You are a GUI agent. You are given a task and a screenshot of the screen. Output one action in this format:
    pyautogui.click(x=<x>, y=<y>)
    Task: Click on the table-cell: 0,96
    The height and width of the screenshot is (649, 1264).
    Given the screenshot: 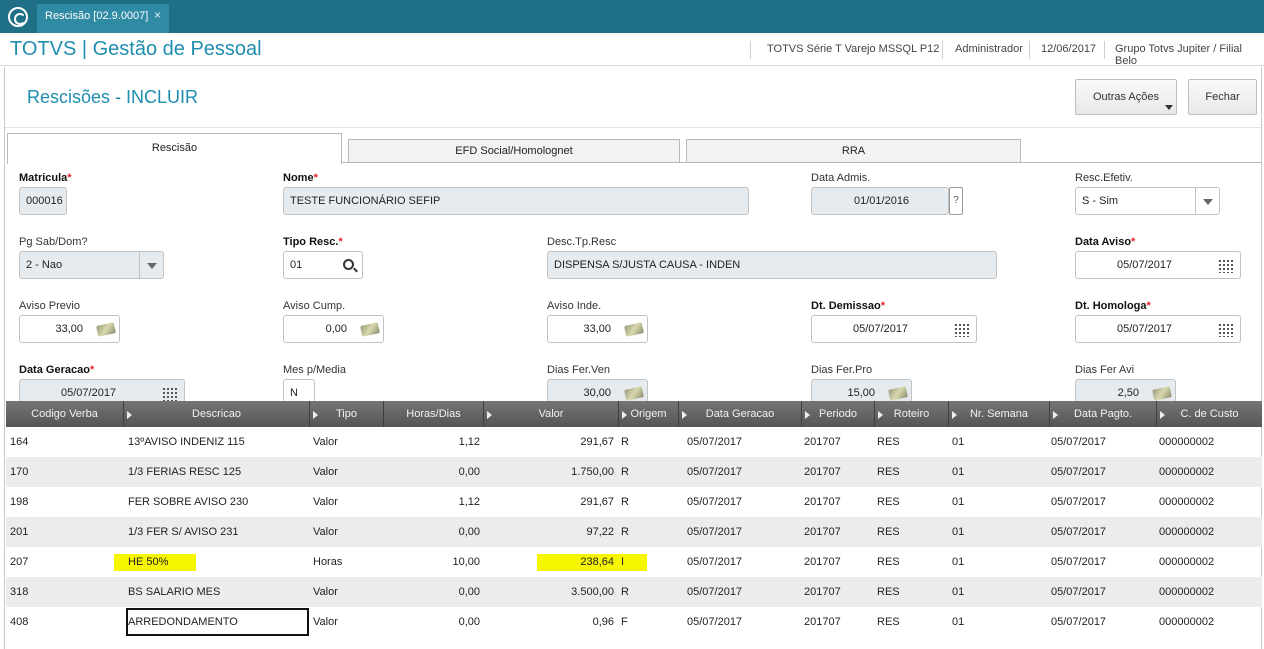 What is the action you would take?
    pyautogui.click(x=549, y=622)
    